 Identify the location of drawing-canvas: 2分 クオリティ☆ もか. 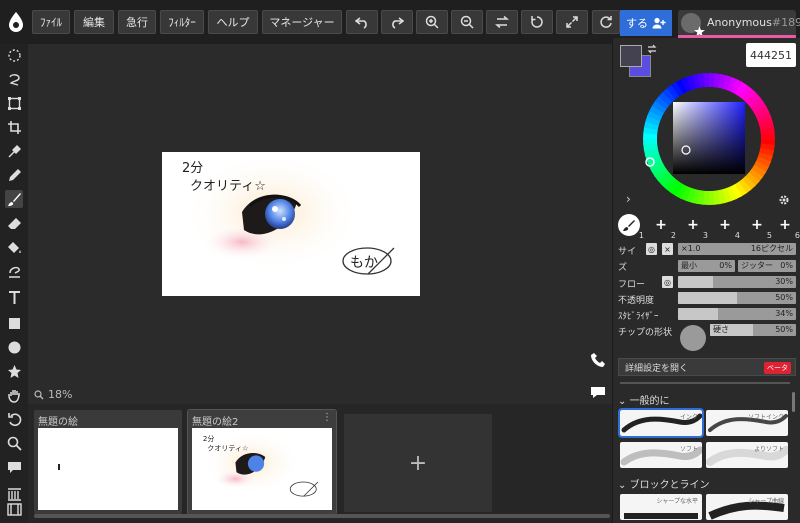
(291, 224).